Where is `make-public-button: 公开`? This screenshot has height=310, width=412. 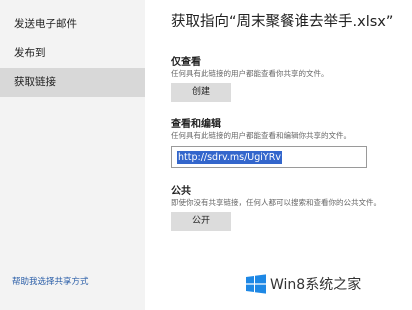 make-public-button: 公开 is located at coordinates (201, 221).